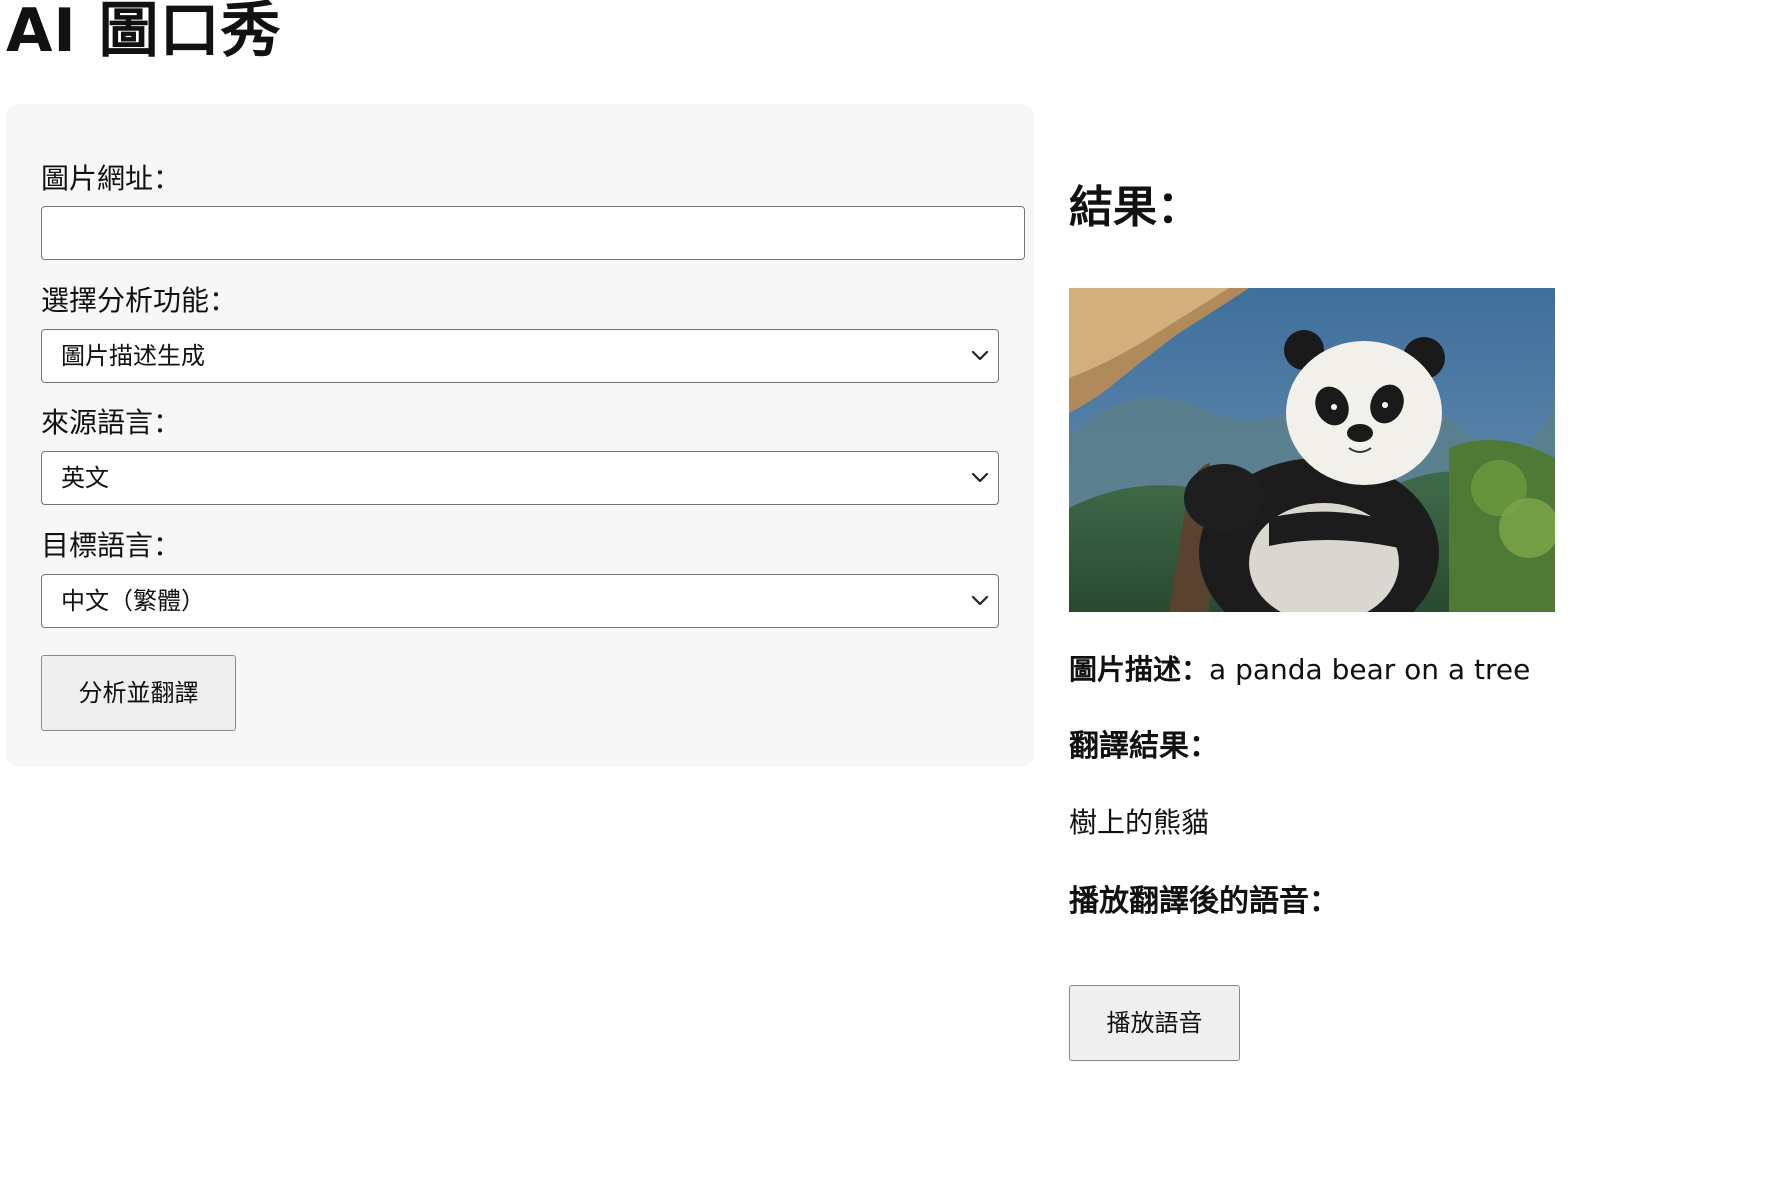 This screenshot has height=1204, width=1776. I want to click on result-image, so click(1312, 450).